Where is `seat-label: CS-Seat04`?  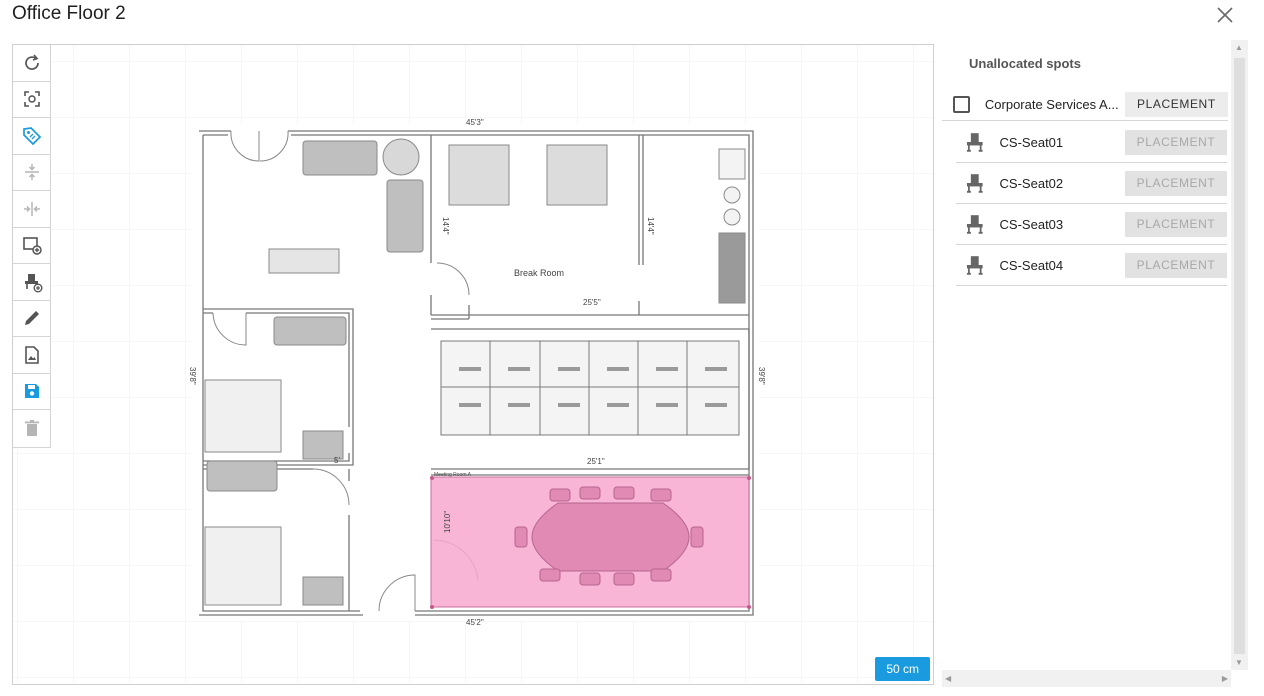
seat-label: CS-Seat04 is located at coordinates (1031, 265).